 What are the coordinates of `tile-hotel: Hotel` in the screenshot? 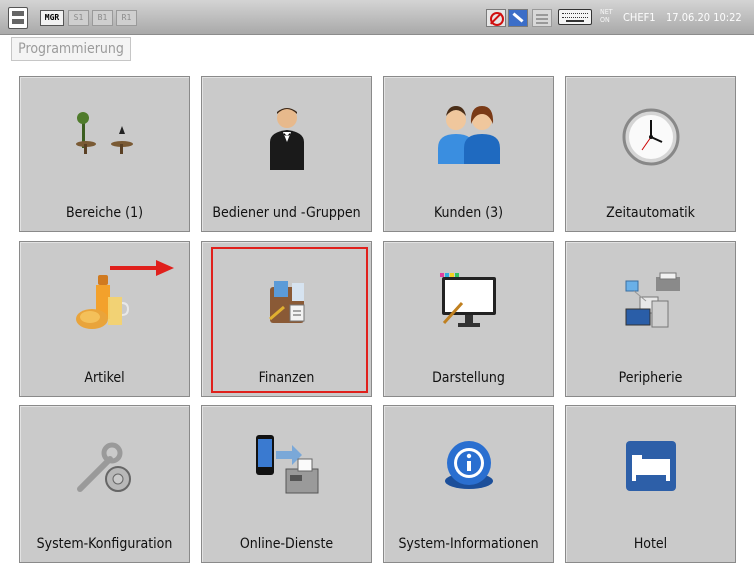 It's located at (650, 484).